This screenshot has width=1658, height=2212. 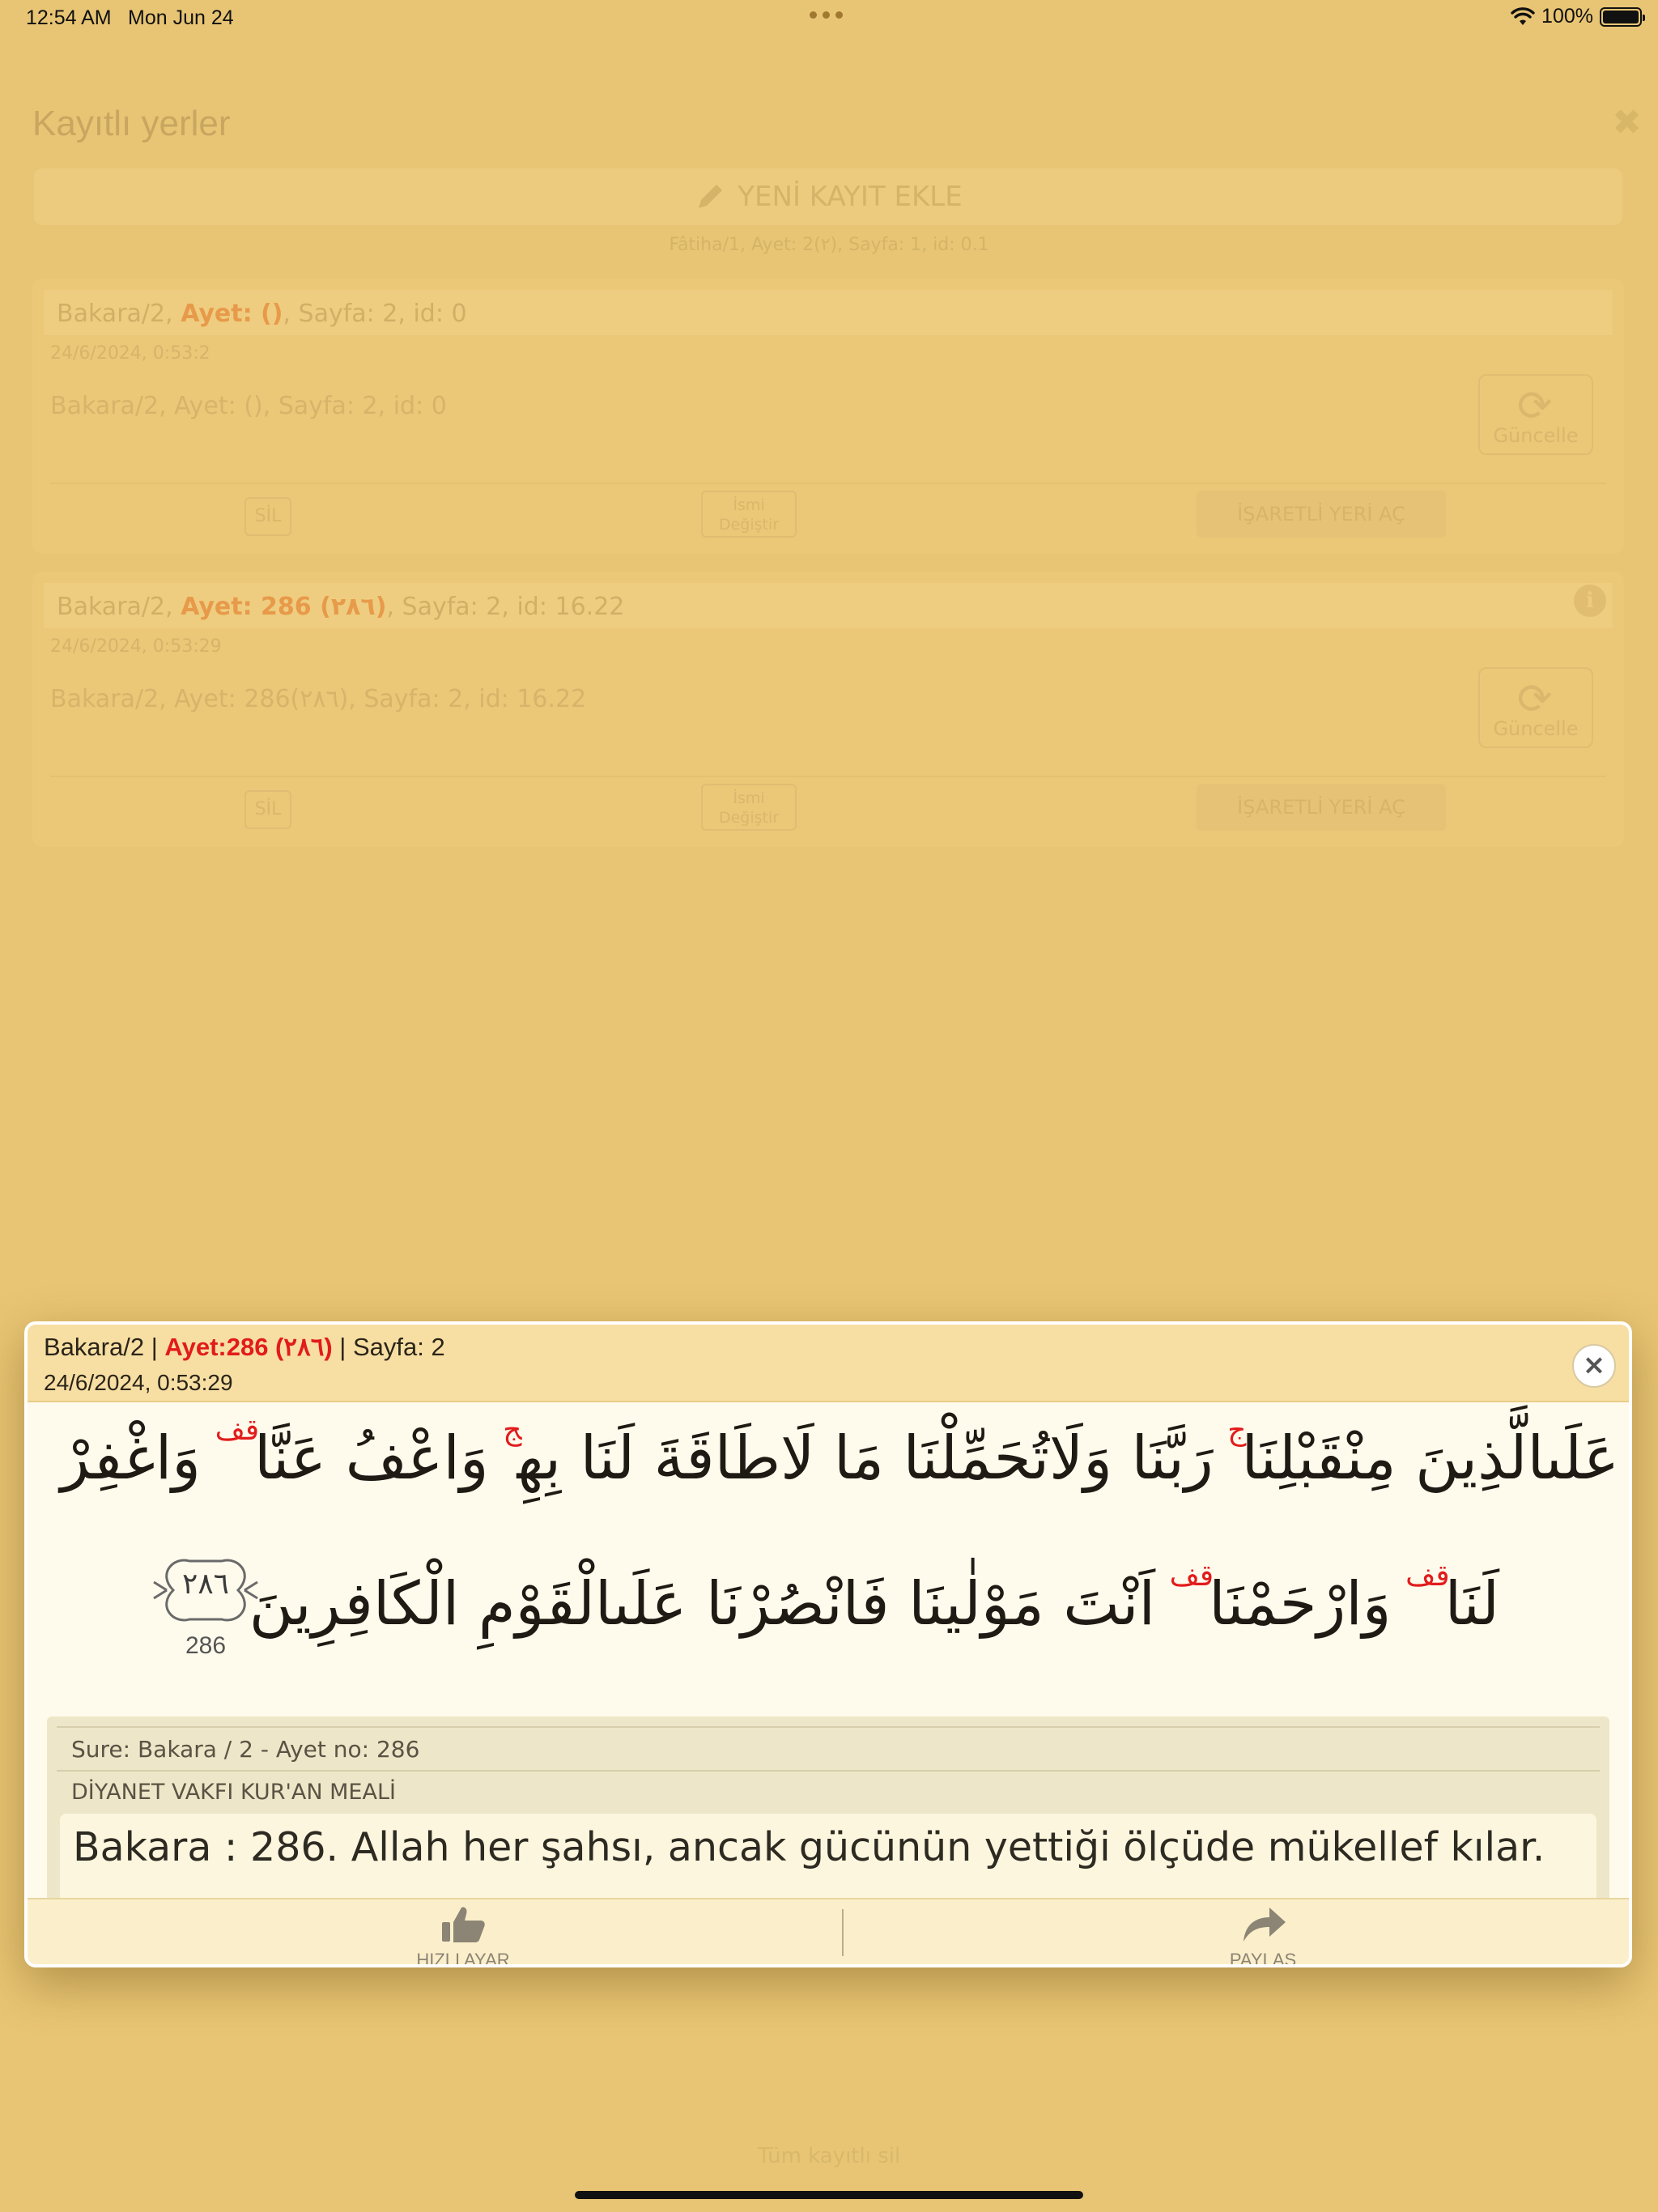 What do you see at coordinates (205, 1585) in the screenshot?
I see `ayah-number-arabic: ٢٨٦` at bounding box center [205, 1585].